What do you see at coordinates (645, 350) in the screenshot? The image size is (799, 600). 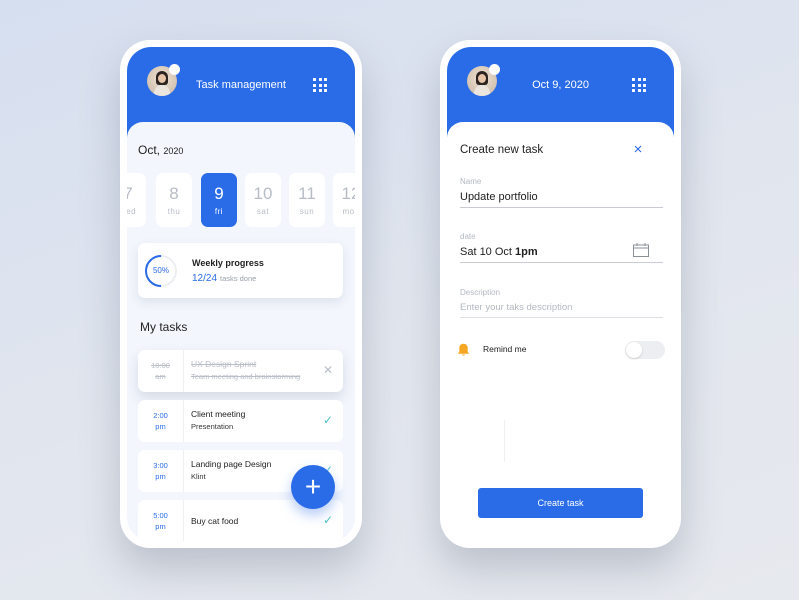 I see `remind-me-toggle` at bounding box center [645, 350].